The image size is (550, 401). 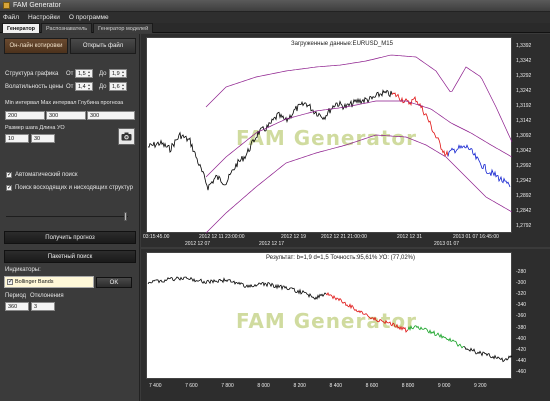 What do you see at coordinates (70, 74) in the screenshot?
I see `structure-from-label: От` at bounding box center [70, 74].